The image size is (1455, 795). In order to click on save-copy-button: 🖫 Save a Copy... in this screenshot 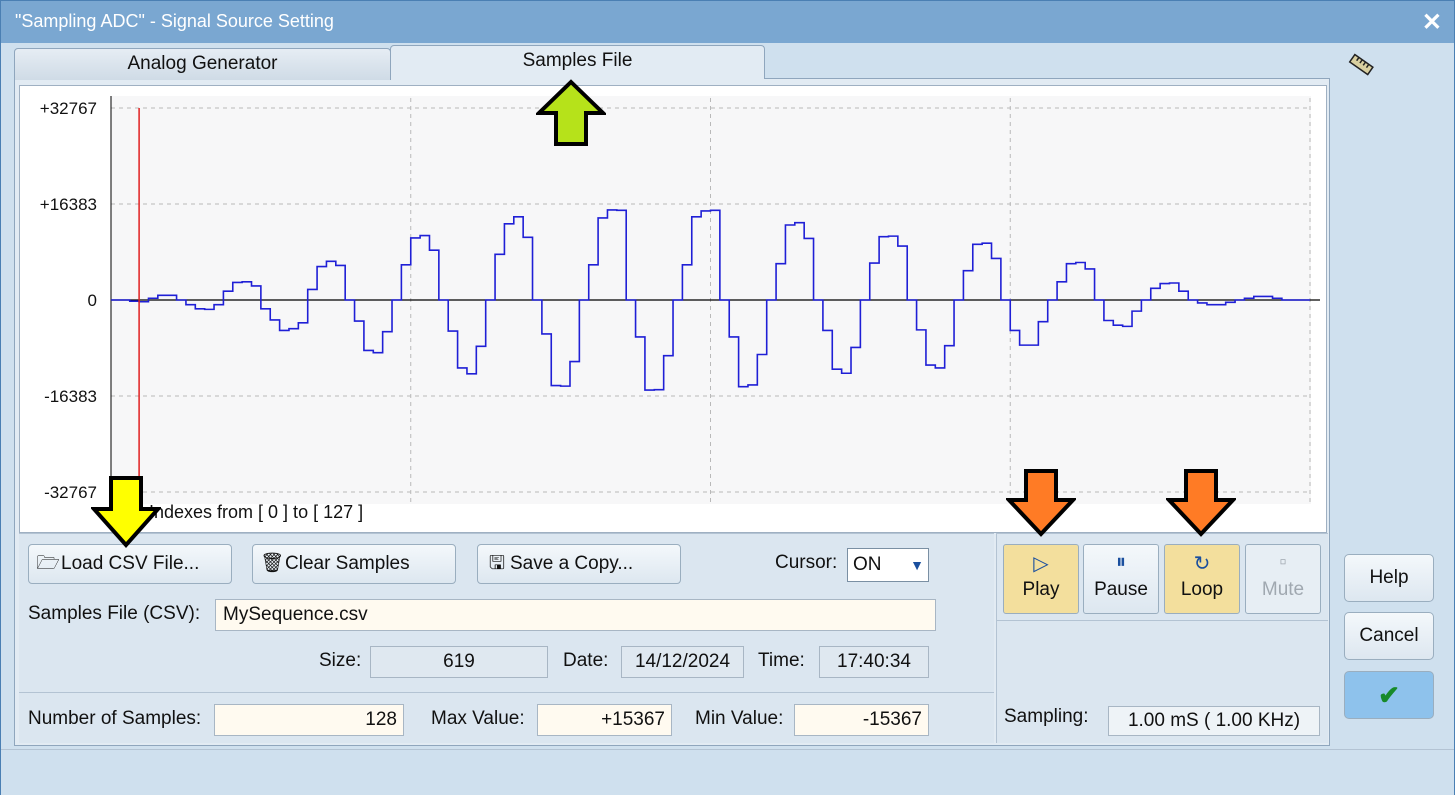, I will do `click(579, 564)`.